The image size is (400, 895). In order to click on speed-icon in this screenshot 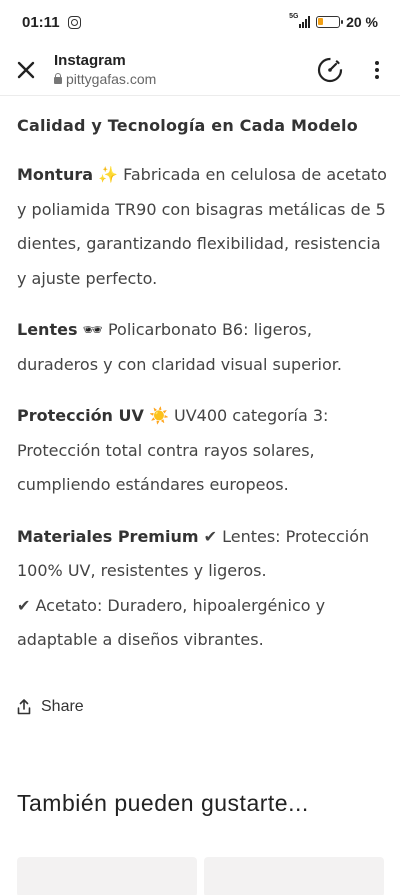, I will do `click(330, 69)`.